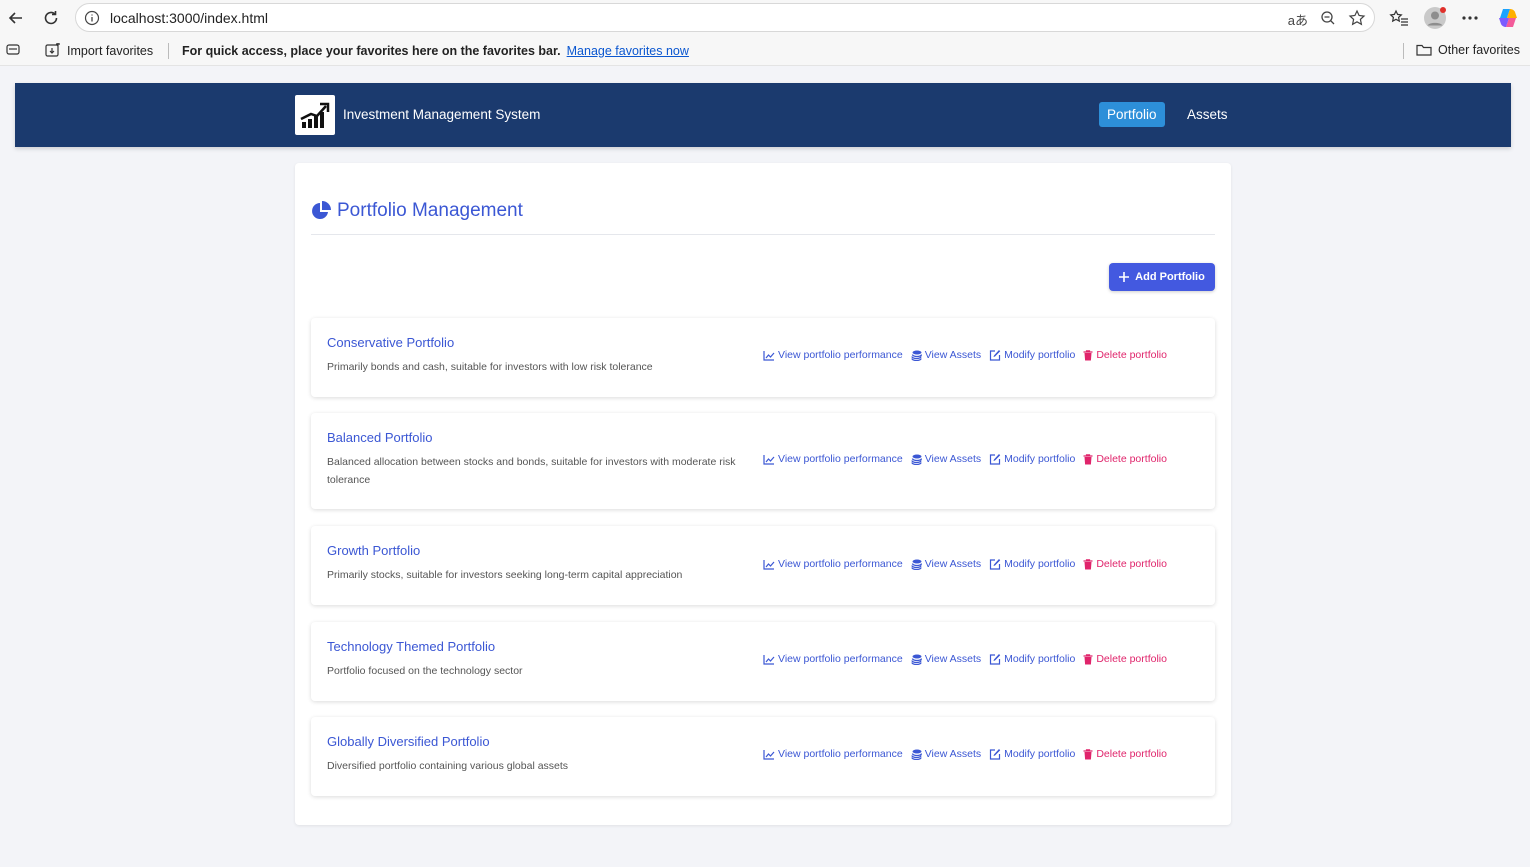  Describe the element at coordinates (725, 17) in the screenshot. I see `address-bar: localhost:3000/index.html aあ` at that location.